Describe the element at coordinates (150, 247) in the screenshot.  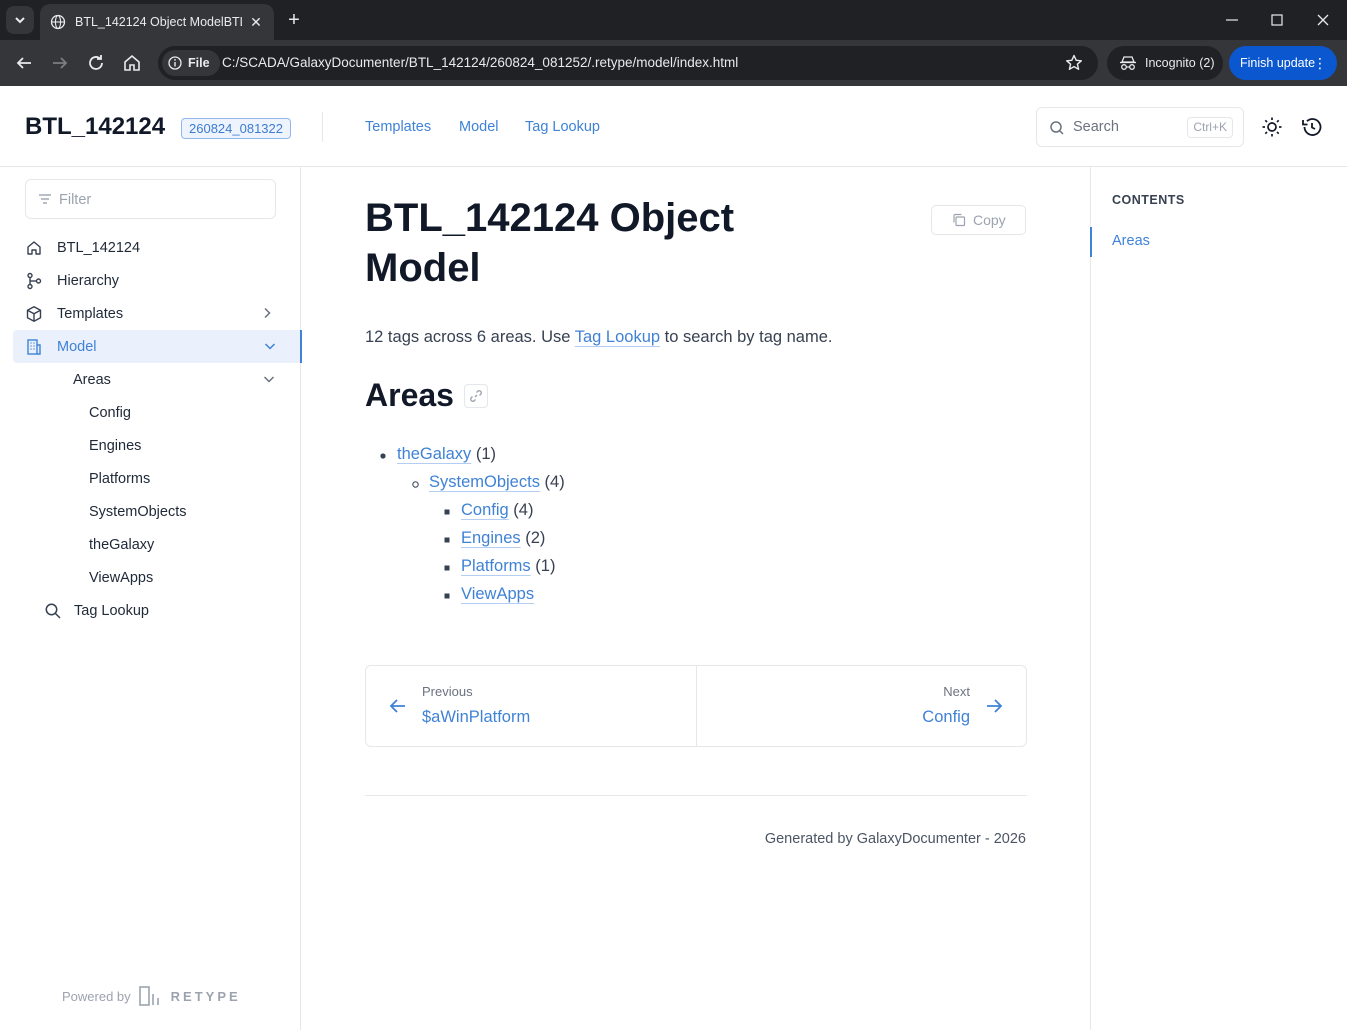
I see `sidebar-item-home: BTL_142124` at that location.